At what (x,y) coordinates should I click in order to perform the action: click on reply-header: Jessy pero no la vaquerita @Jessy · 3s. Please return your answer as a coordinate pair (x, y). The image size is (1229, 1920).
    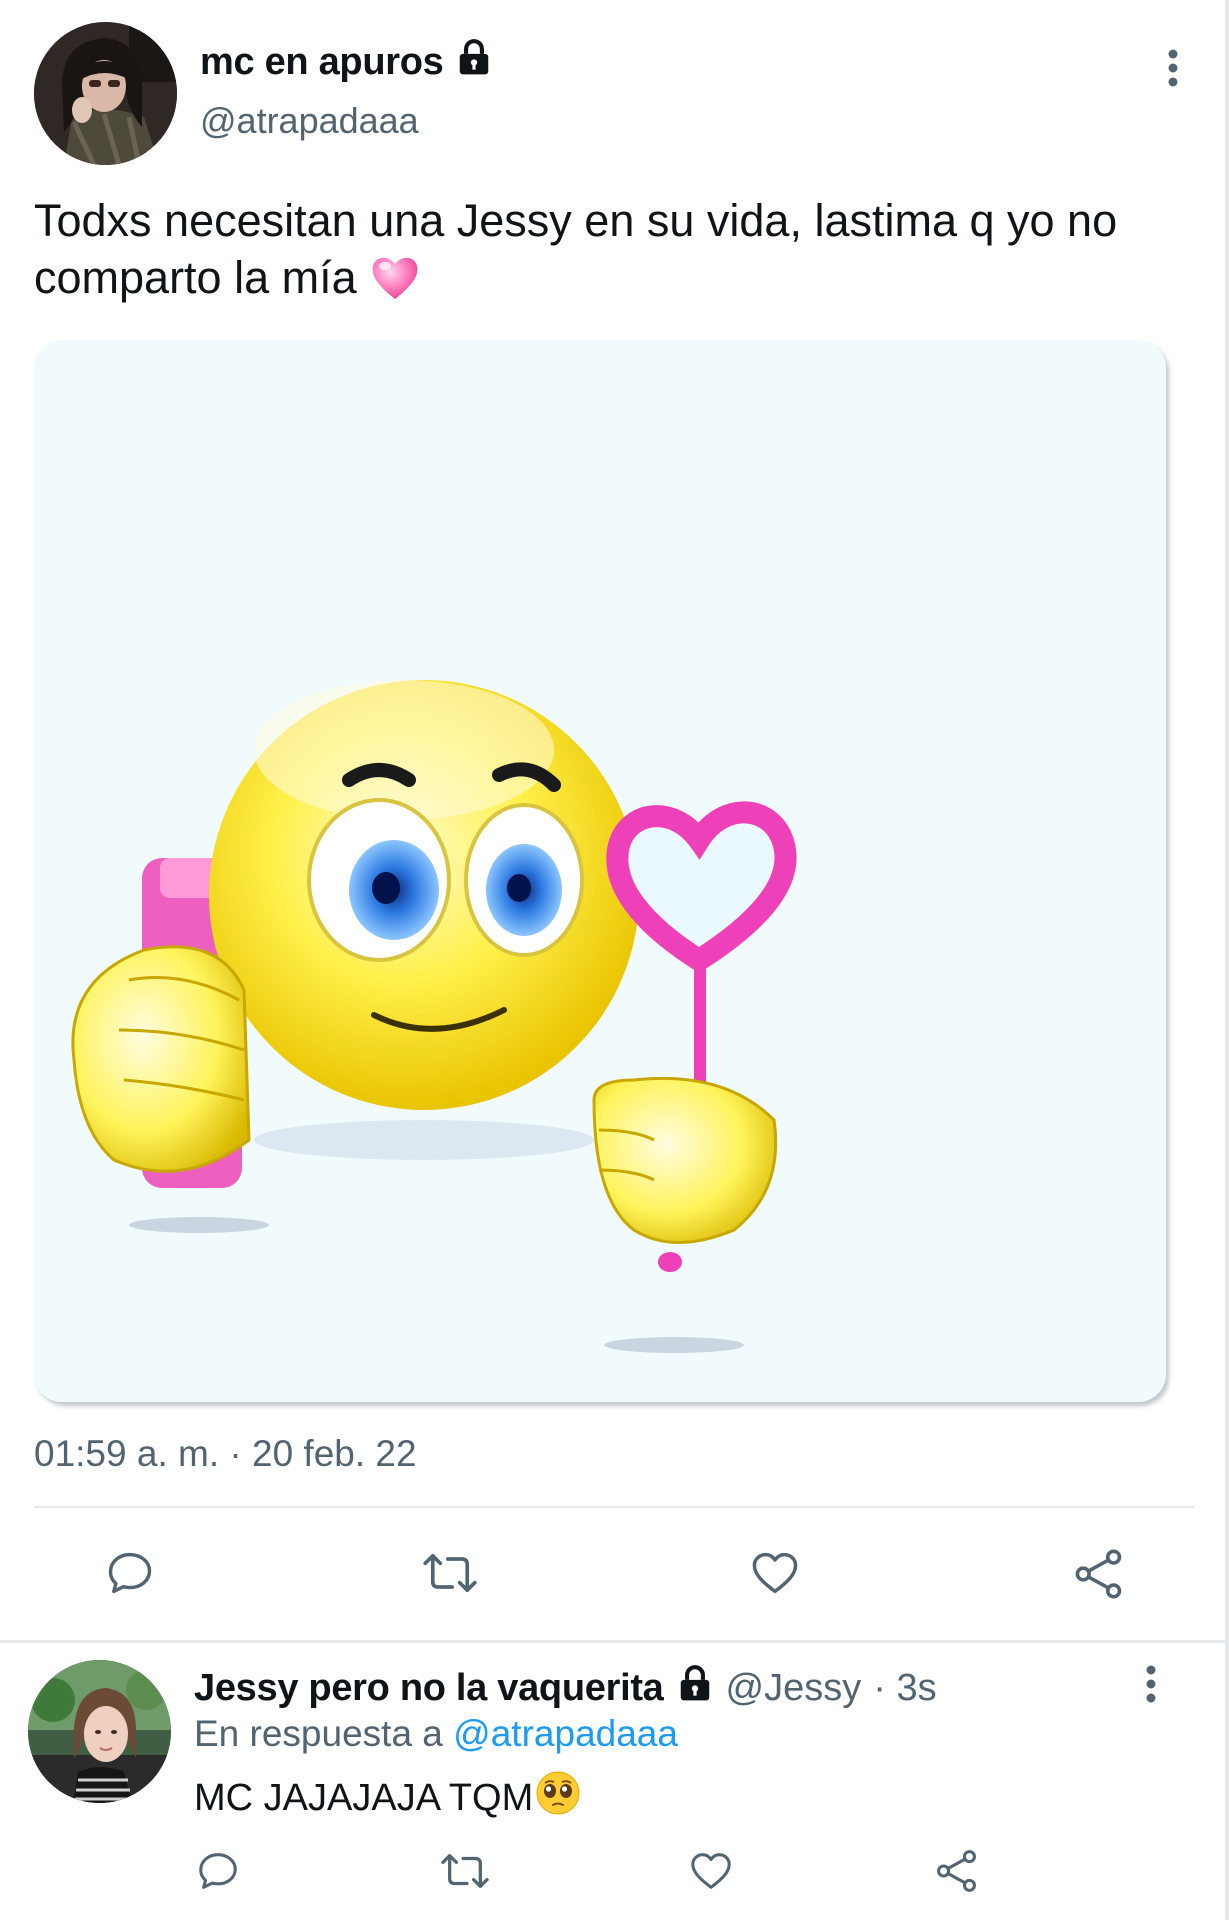
    Looking at the image, I should click on (565, 1688).